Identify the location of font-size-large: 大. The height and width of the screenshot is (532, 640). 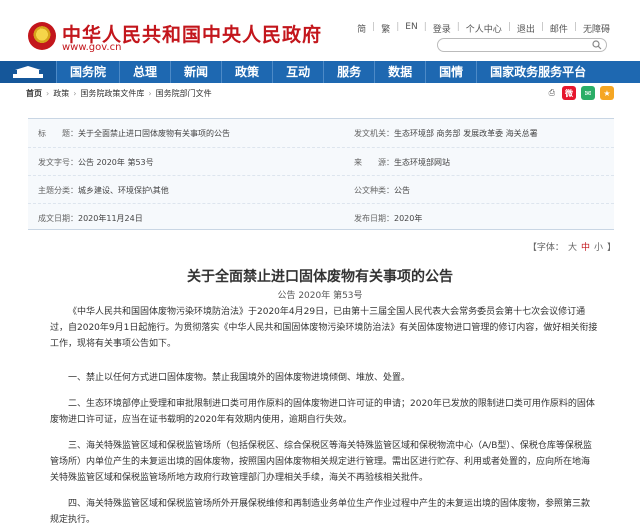
(572, 246).